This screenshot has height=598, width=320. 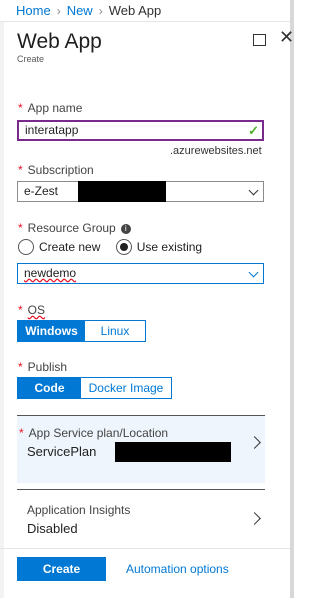 I want to click on publish-docker-option: Docker Image, so click(x=126, y=388).